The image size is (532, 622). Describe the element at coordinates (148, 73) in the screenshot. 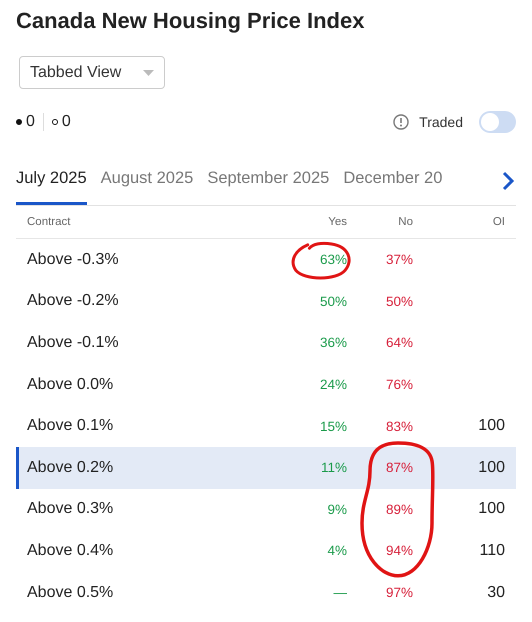

I see `caret-icon` at that location.